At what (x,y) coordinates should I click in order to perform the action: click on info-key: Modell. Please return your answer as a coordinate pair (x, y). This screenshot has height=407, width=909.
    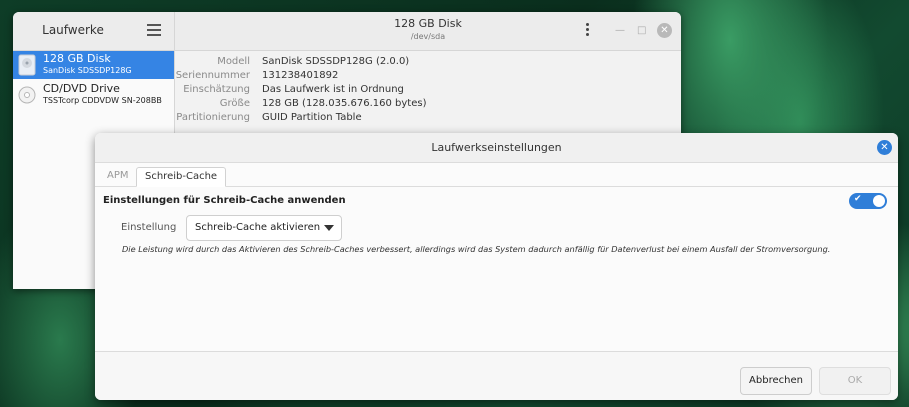
    Looking at the image, I should click on (233, 61).